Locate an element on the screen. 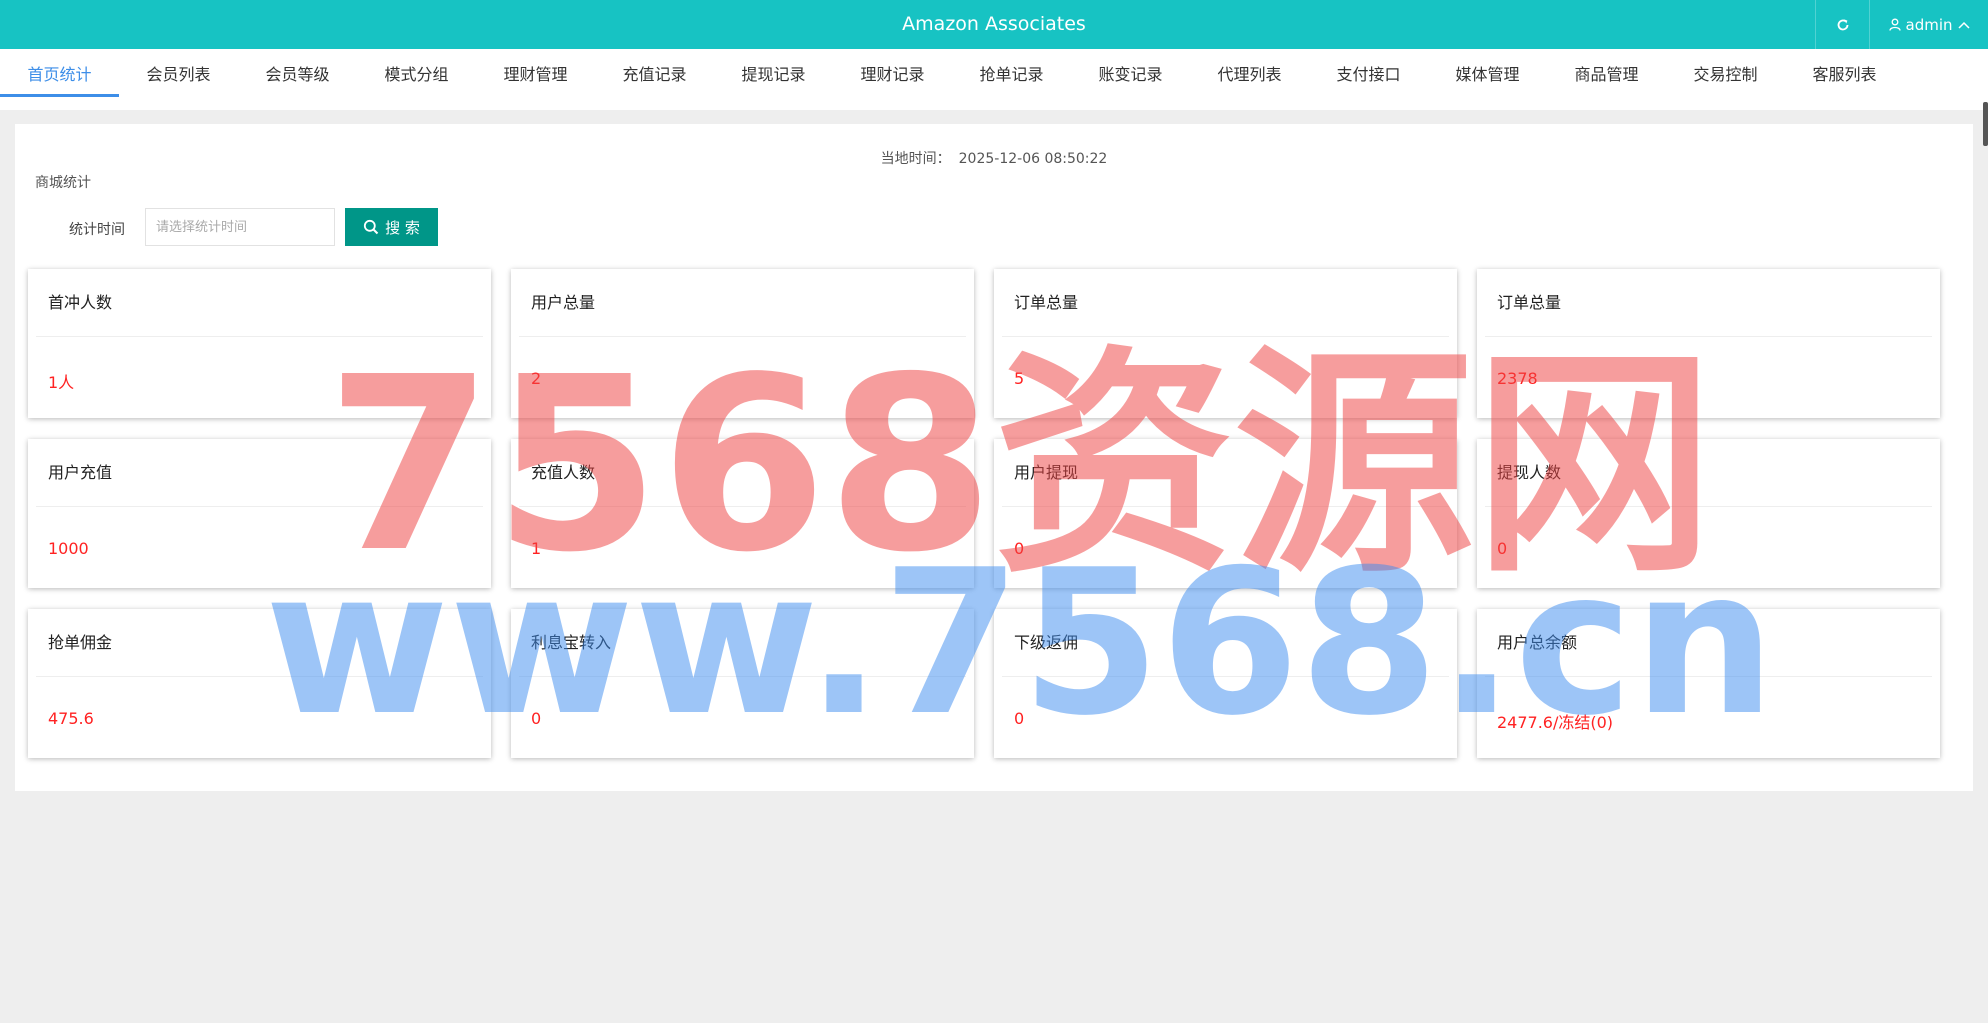  stat-card-title: 下级返佣 is located at coordinates (1046, 642).